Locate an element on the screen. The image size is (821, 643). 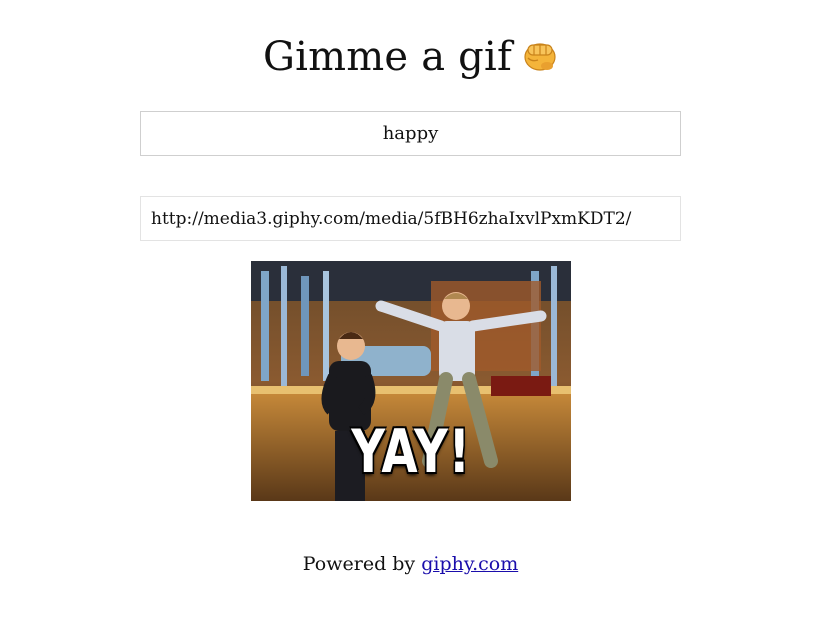
gif-image: YAY! is located at coordinates (411, 381).